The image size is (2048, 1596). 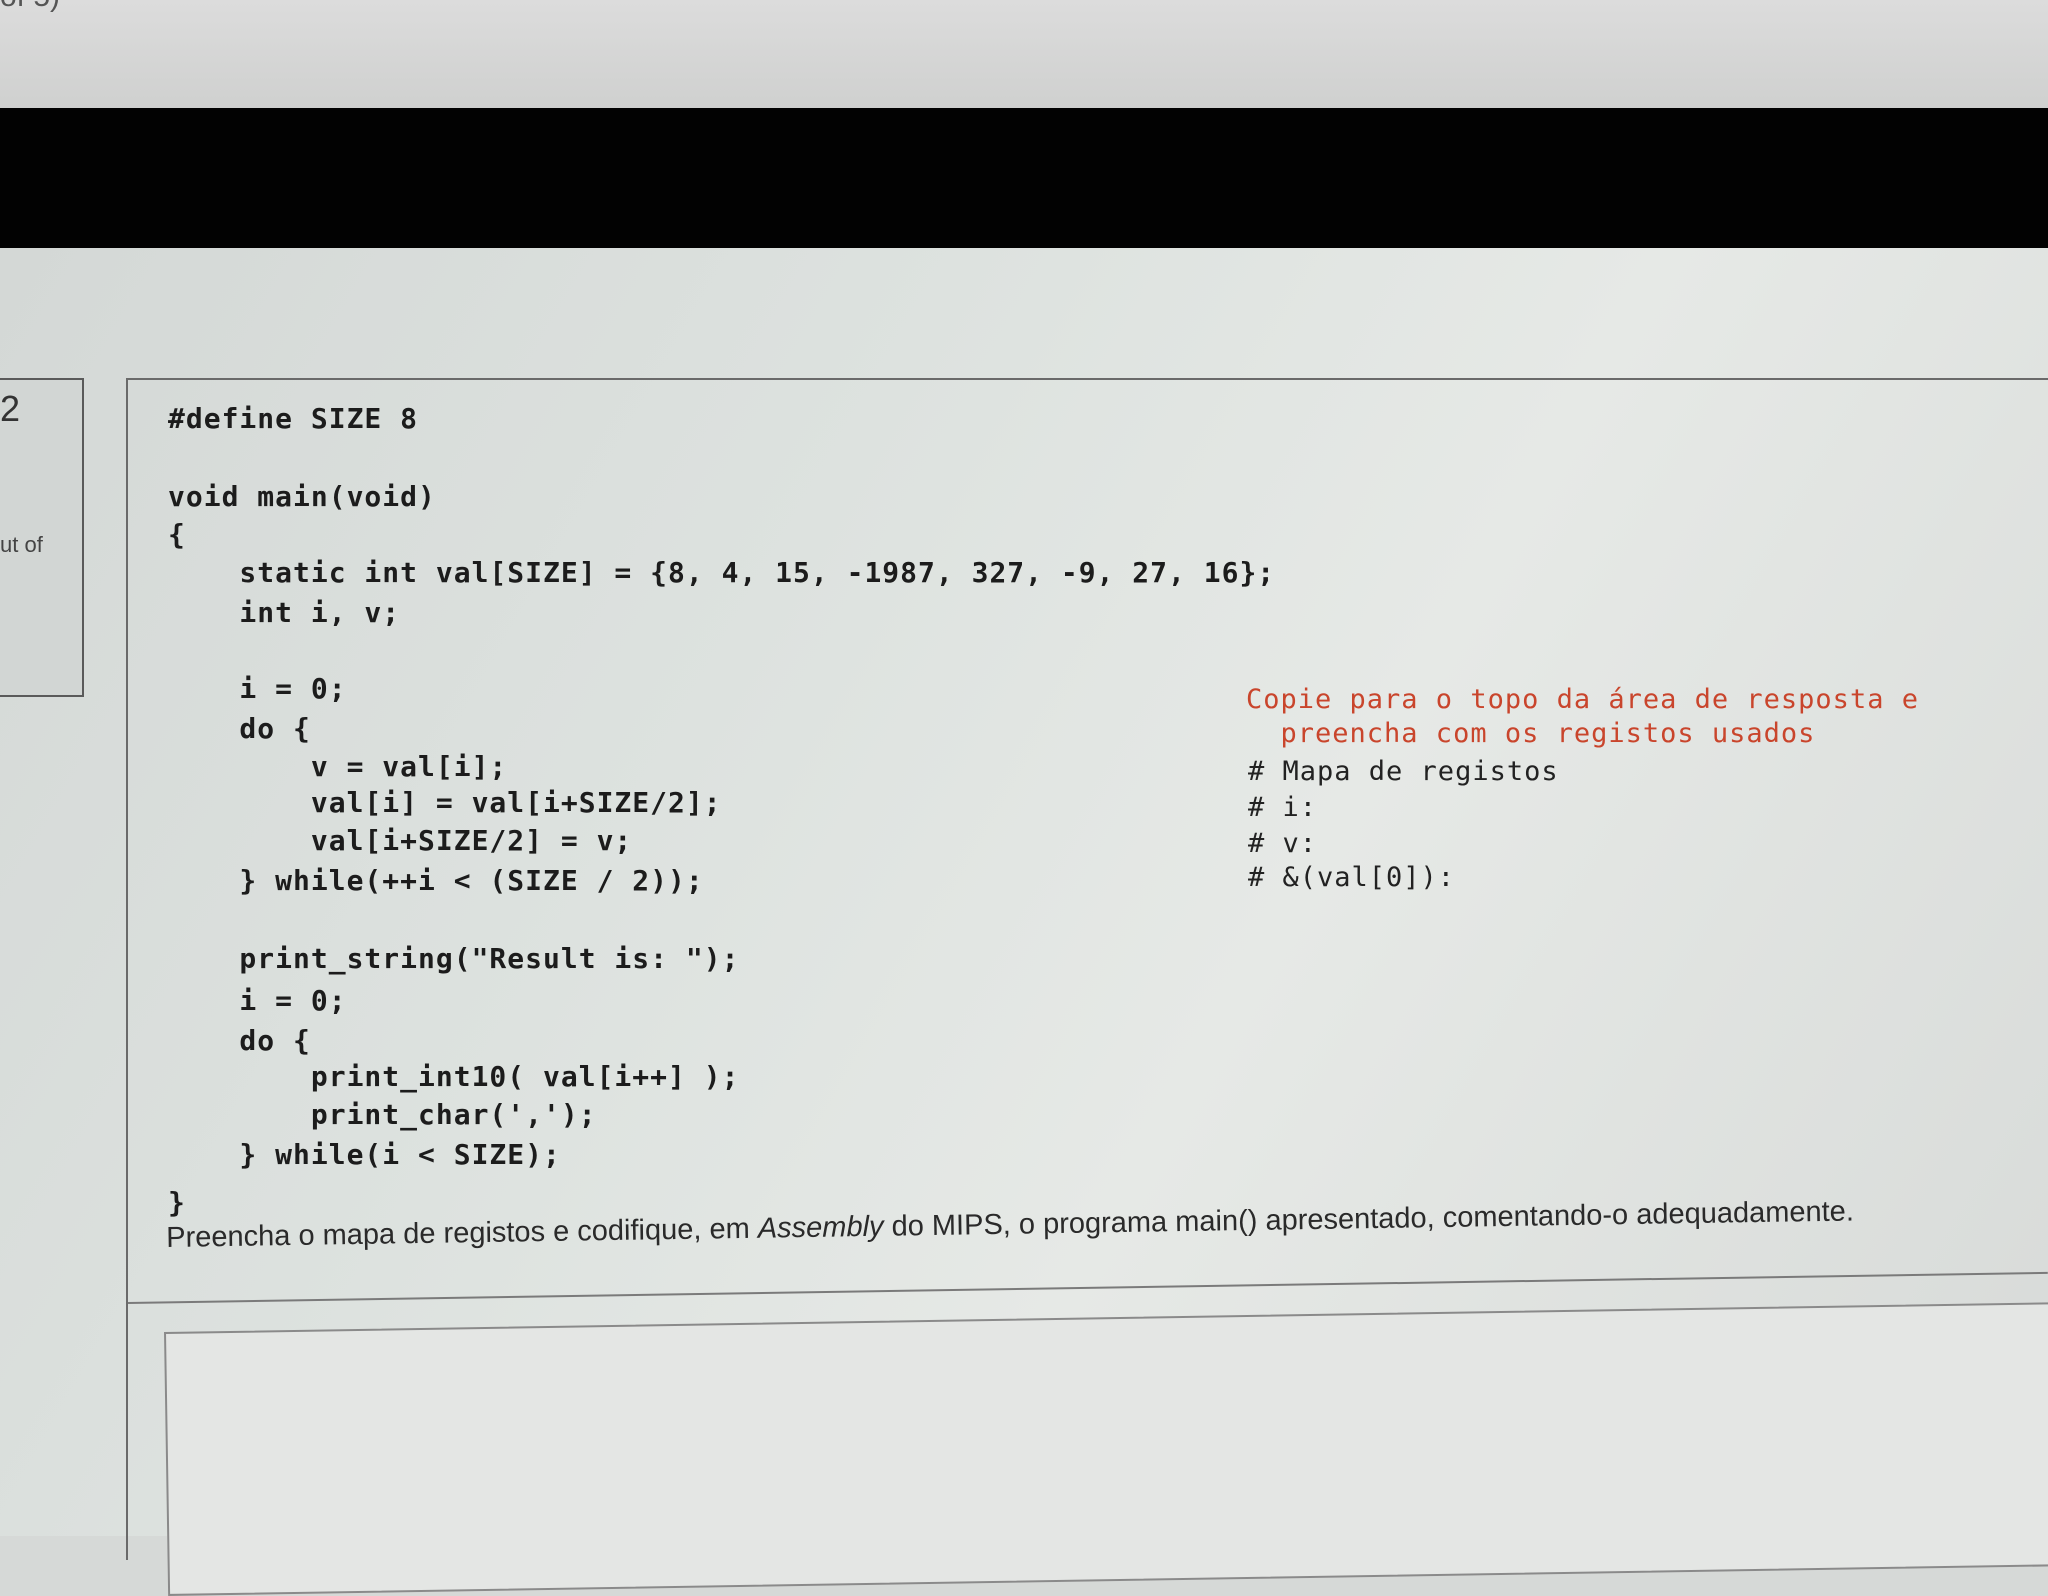 What do you see at coordinates (293, 418) in the screenshot?
I see `code-line: #define SIZE 8` at bounding box center [293, 418].